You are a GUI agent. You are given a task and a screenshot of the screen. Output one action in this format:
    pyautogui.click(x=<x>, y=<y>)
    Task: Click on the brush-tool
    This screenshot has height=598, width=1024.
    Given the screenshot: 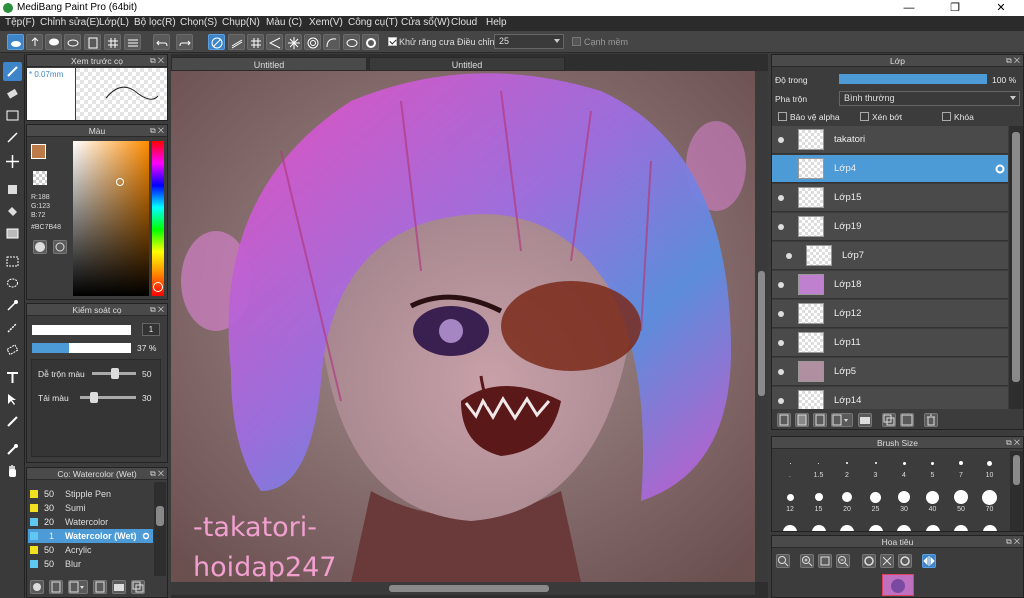 What is the action you would take?
    pyautogui.click(x=12, y=71)
    